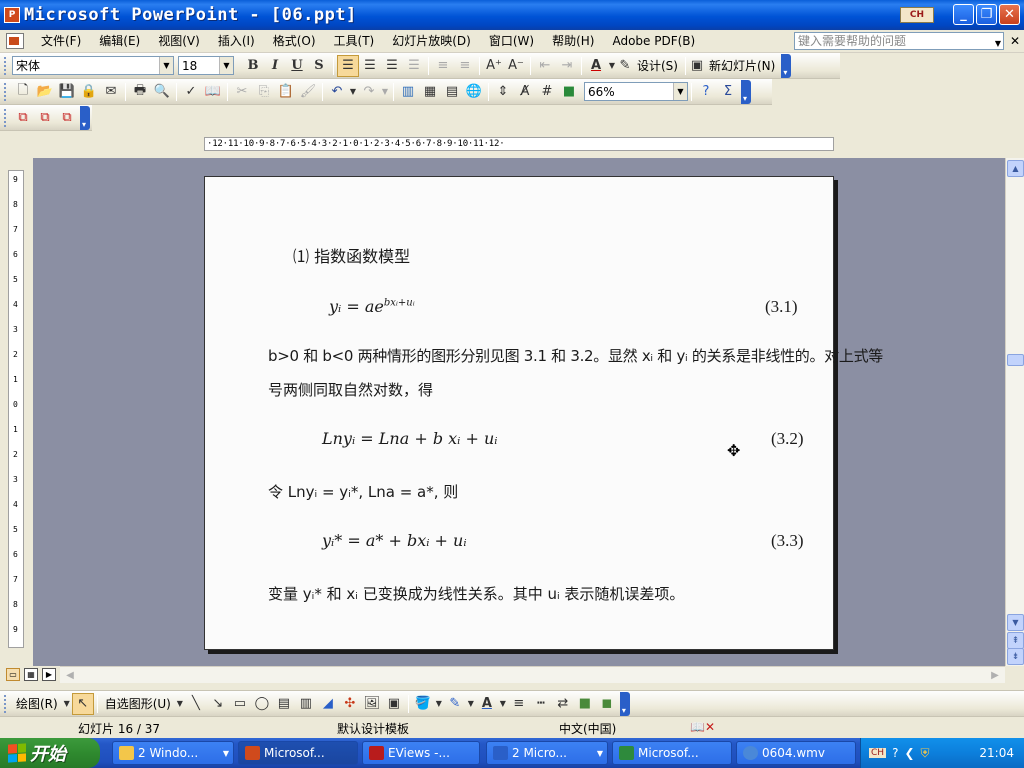  What do you see at coordinates (636, 91) in the screenshot?
I see `zoom-select: 66% ▼` at bounding box center [636, 91].